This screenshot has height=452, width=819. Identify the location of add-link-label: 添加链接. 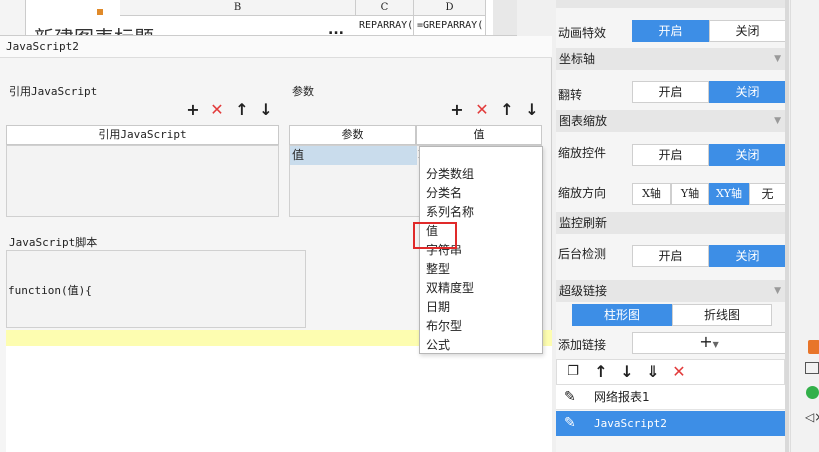
(582, 345).